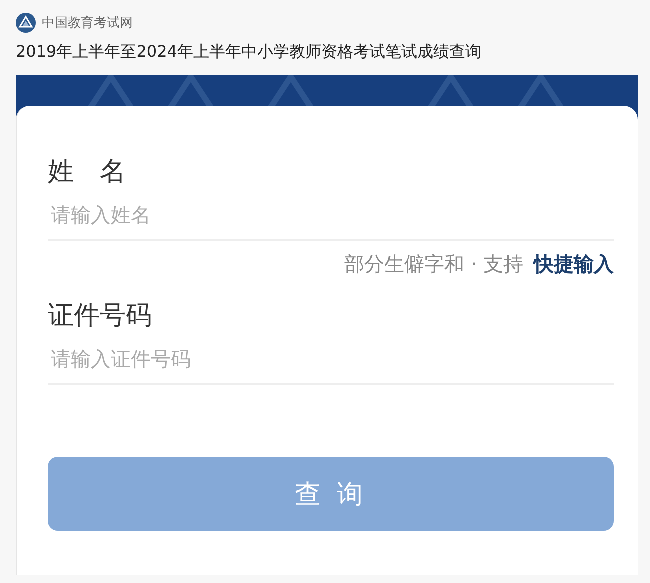 The width and height of the screenshot is (650, 583). I want to click on site-name: 中国教育考试网, so click(87, 23).